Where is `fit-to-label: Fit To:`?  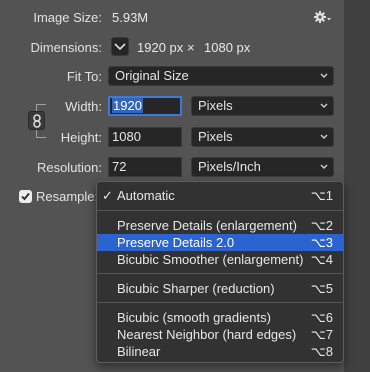 fit-to-label: Fit To: is located at coordinates (84, 76).